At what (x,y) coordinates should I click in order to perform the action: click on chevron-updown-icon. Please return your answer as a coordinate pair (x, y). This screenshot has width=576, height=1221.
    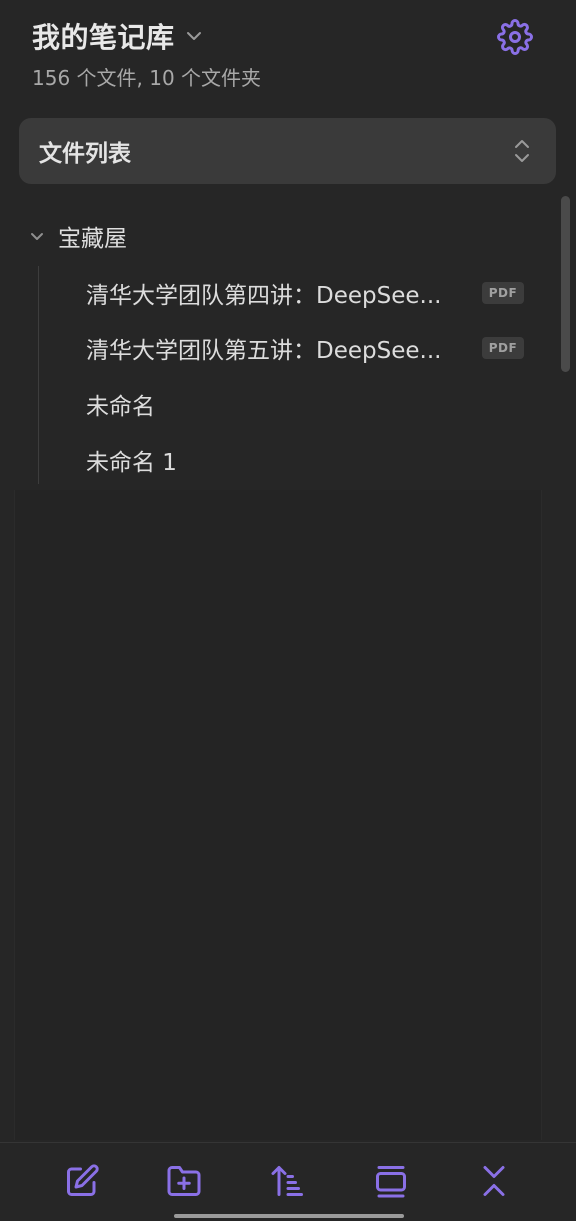
    Looking at the image, I should click on (522, 151).